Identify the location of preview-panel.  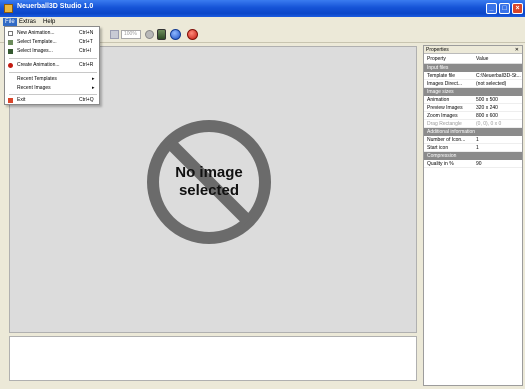
(213, 358).